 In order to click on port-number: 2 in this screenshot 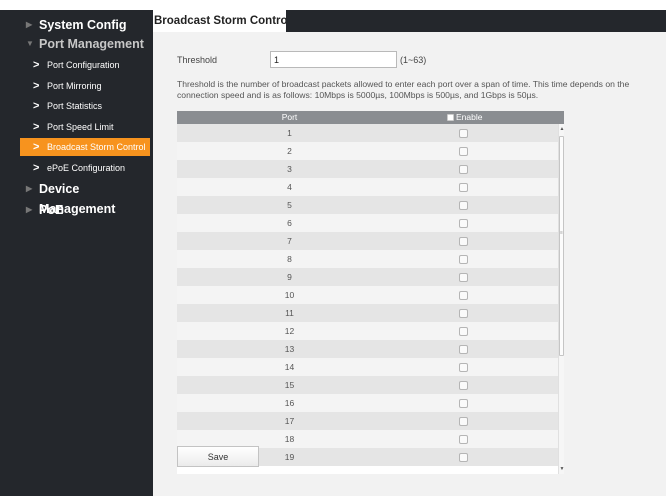, I will do `click(289, 151)`.